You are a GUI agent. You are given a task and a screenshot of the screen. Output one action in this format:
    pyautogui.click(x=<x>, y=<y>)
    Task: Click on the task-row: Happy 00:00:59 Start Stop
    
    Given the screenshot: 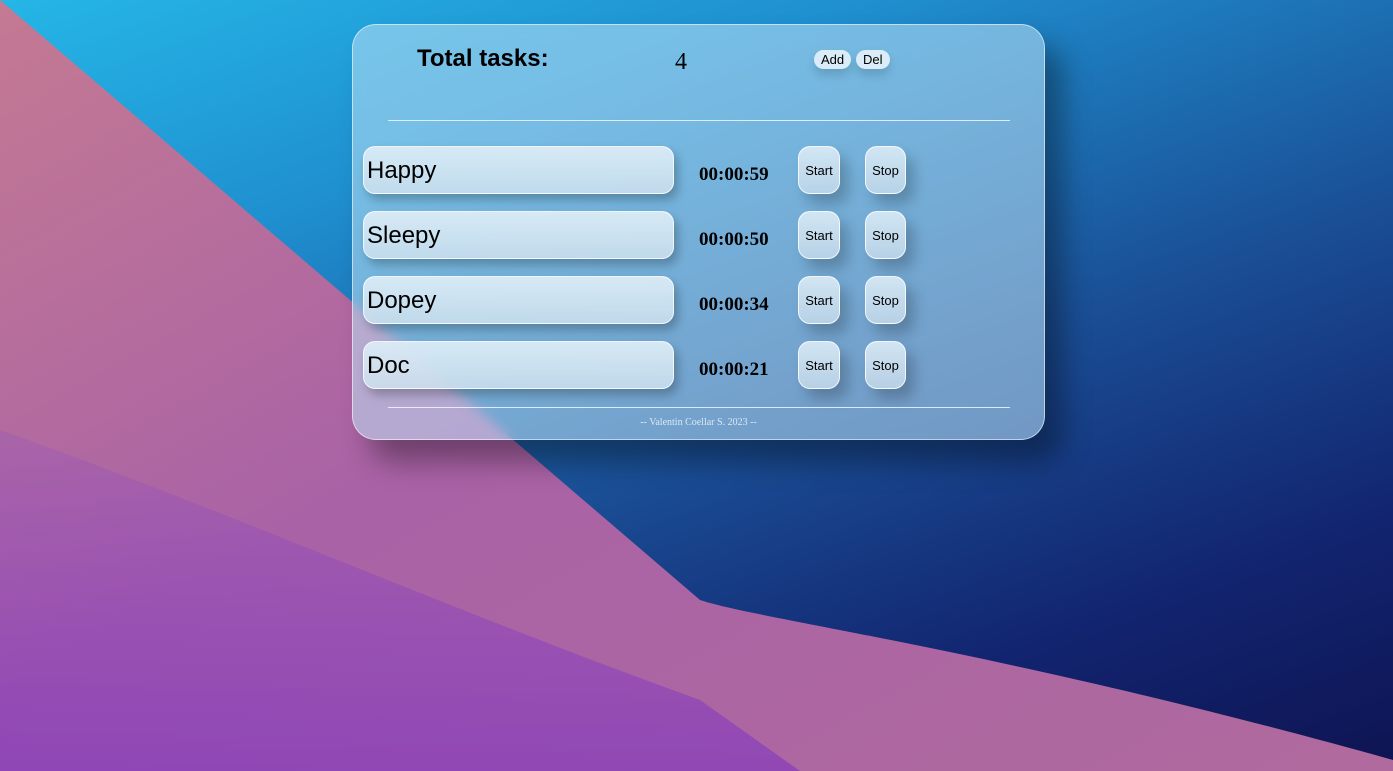 What is the action you would take?
    pyautogui.click(x=643, y=171)
    